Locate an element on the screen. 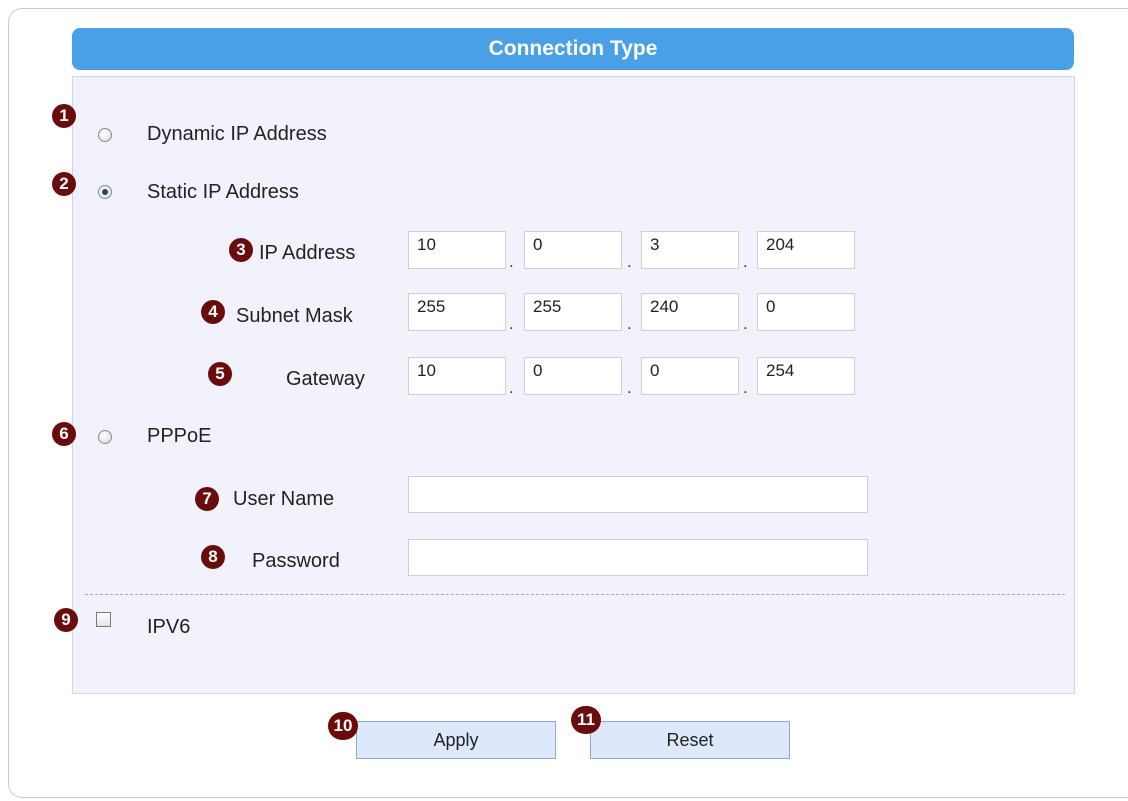 This screenshot has width=1128, height=801. callout-badge-8: 8 is located at coordinates (213, 557).